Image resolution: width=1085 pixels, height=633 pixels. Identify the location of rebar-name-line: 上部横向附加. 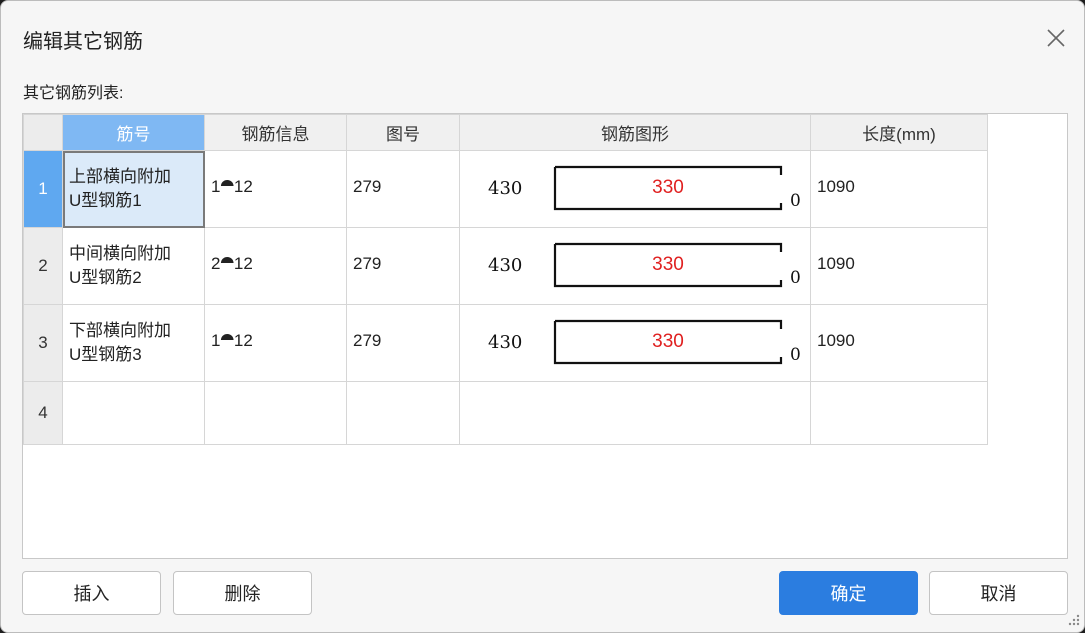
(120, 176).